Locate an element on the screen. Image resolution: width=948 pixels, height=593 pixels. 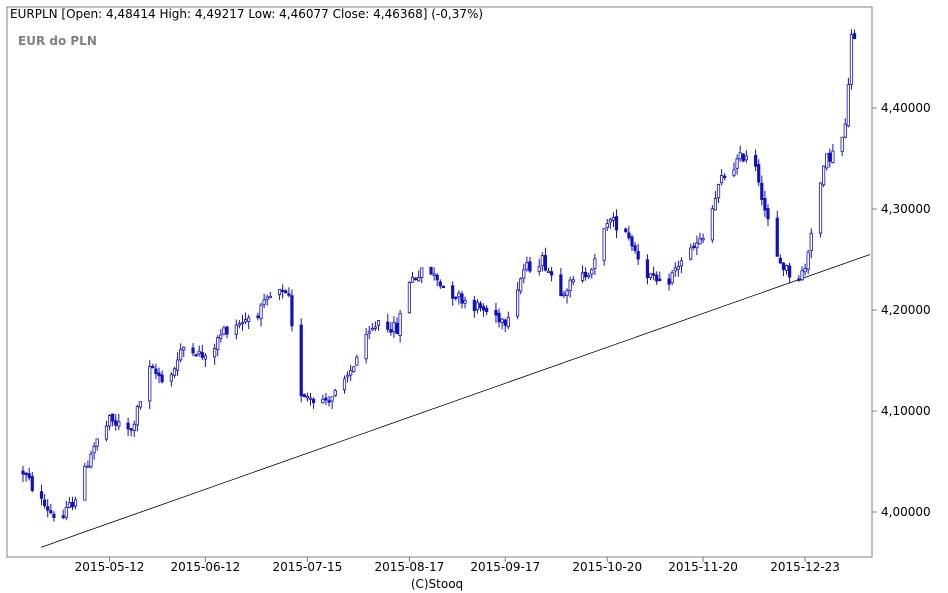
y-tick-label: 4,40000 is located at coordinates (906, 108).